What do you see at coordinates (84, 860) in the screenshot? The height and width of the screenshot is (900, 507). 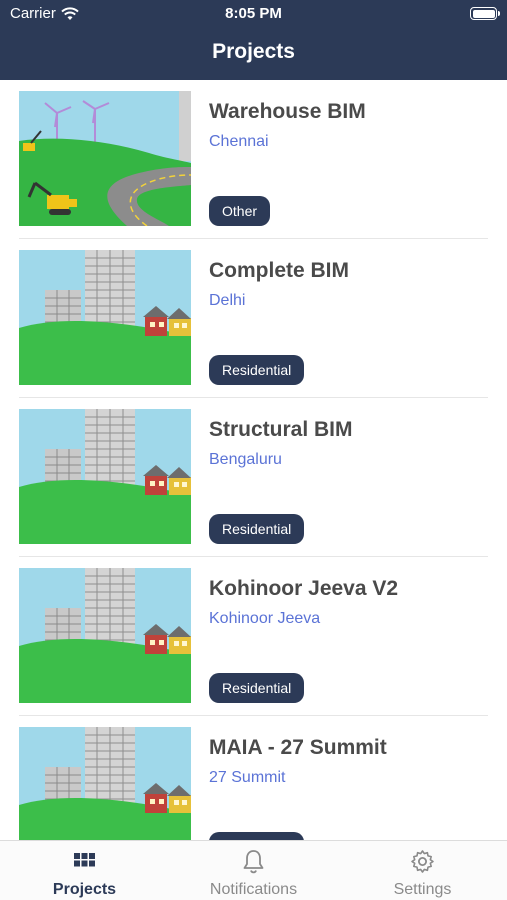 I see `grid-icon` at bounding box center [84, 860].